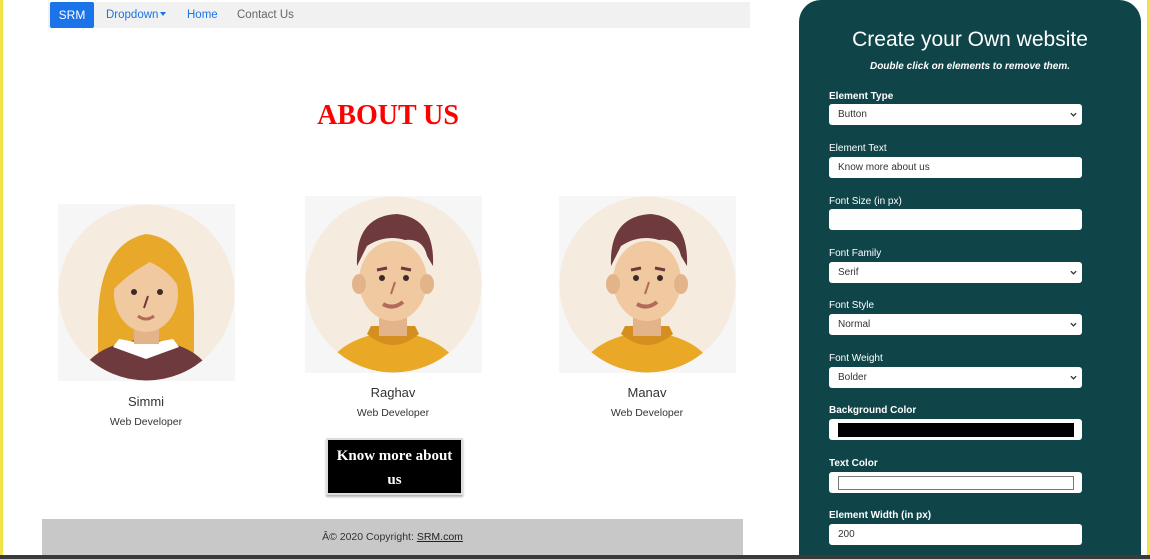 The height and width of the screenshot is (559, 1150). Describe the element at coordinates (146, 292) in the screenshot. I see `avatar-simmi` at that location.